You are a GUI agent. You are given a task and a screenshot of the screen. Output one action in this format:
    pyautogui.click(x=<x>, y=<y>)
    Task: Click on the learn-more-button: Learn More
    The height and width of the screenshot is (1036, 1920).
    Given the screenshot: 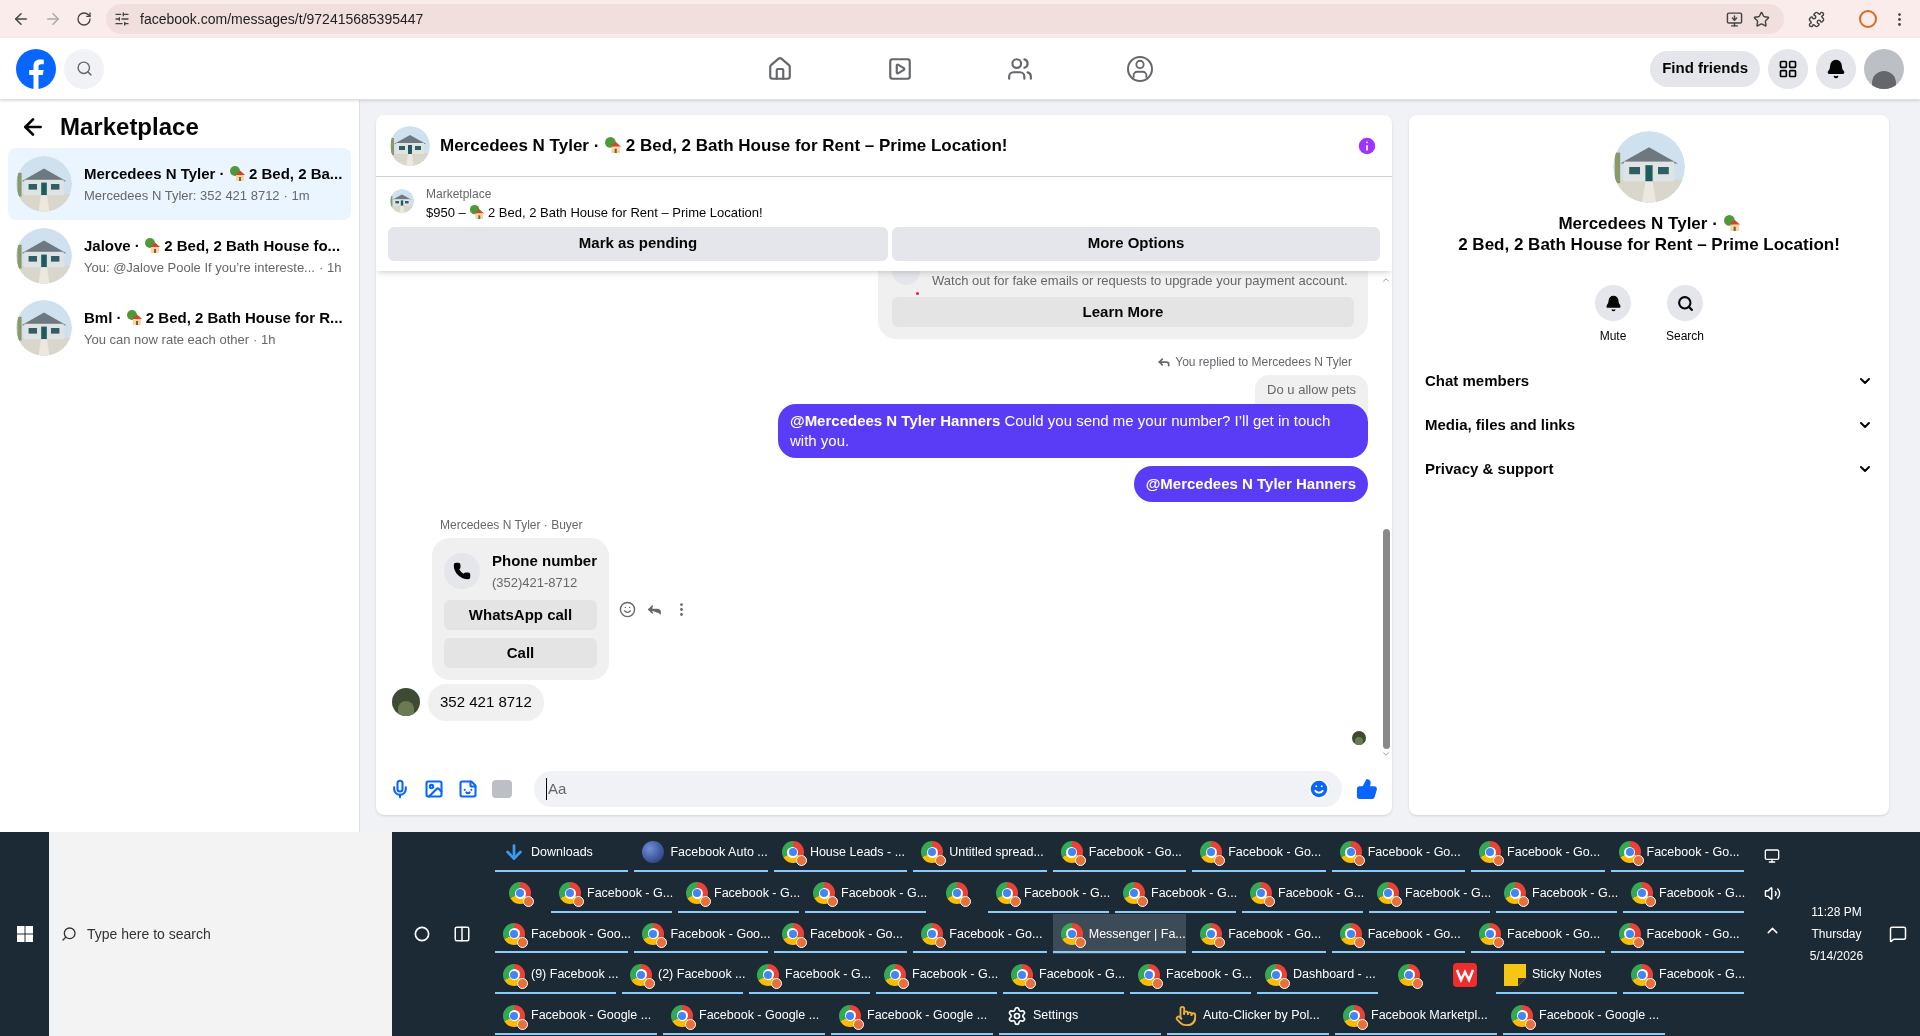 What is the action you would take?
    pyautogui.click(x=1123, y=312)
    